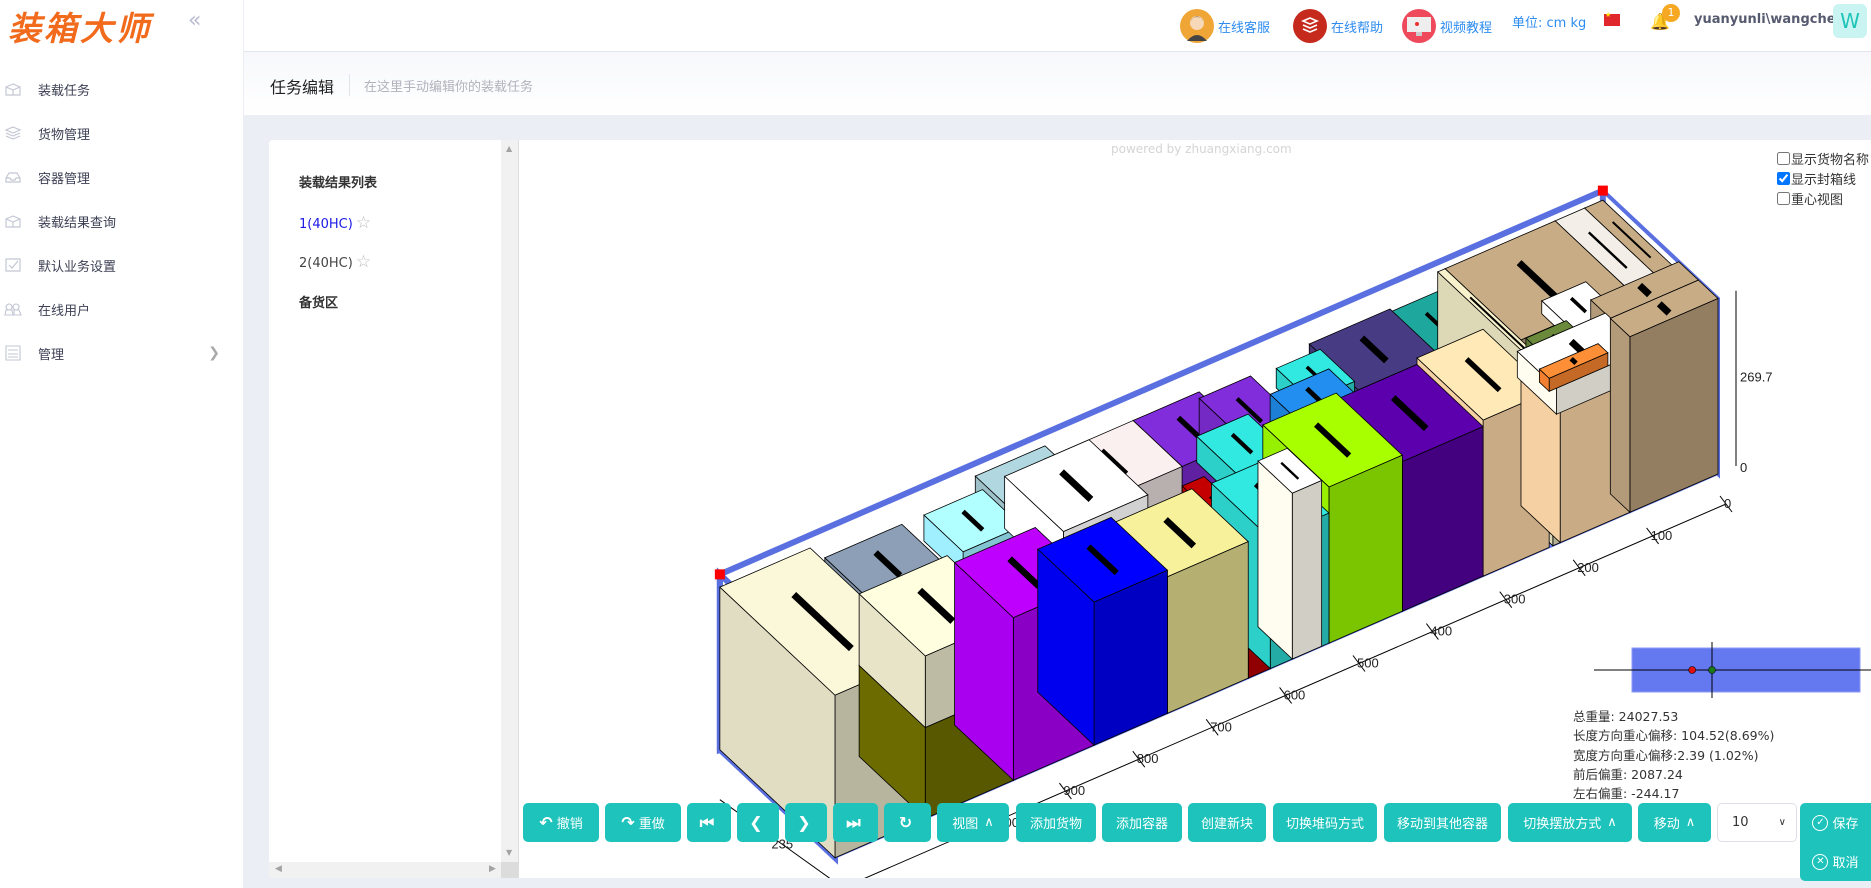  Describe the element at coordinates (1823, 158) in the screenshot. I see `show-cargo-name-option: 显示货物名称` at that location.